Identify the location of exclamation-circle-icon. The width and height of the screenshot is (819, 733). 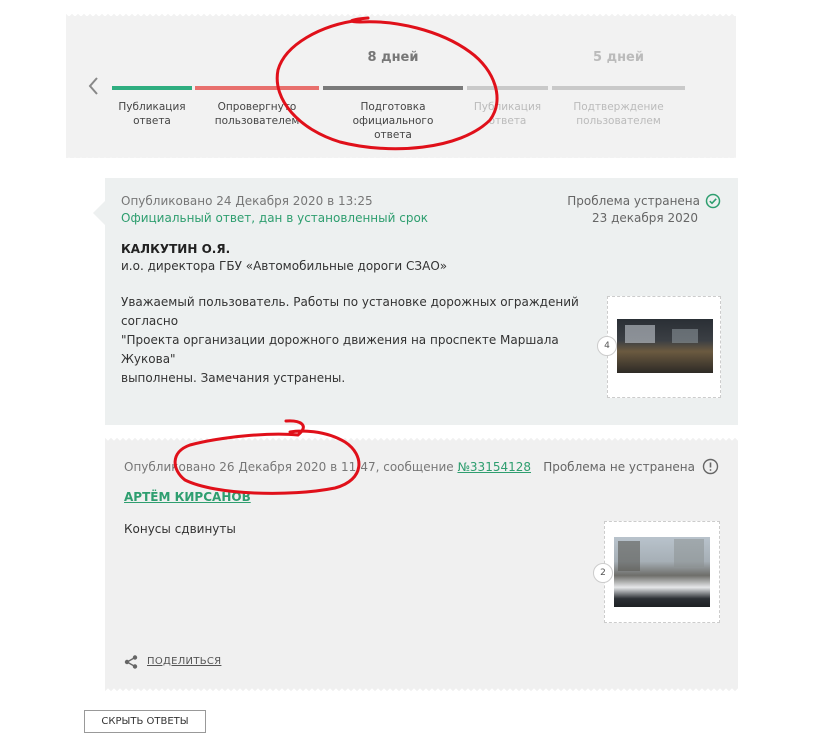
(710, 468).